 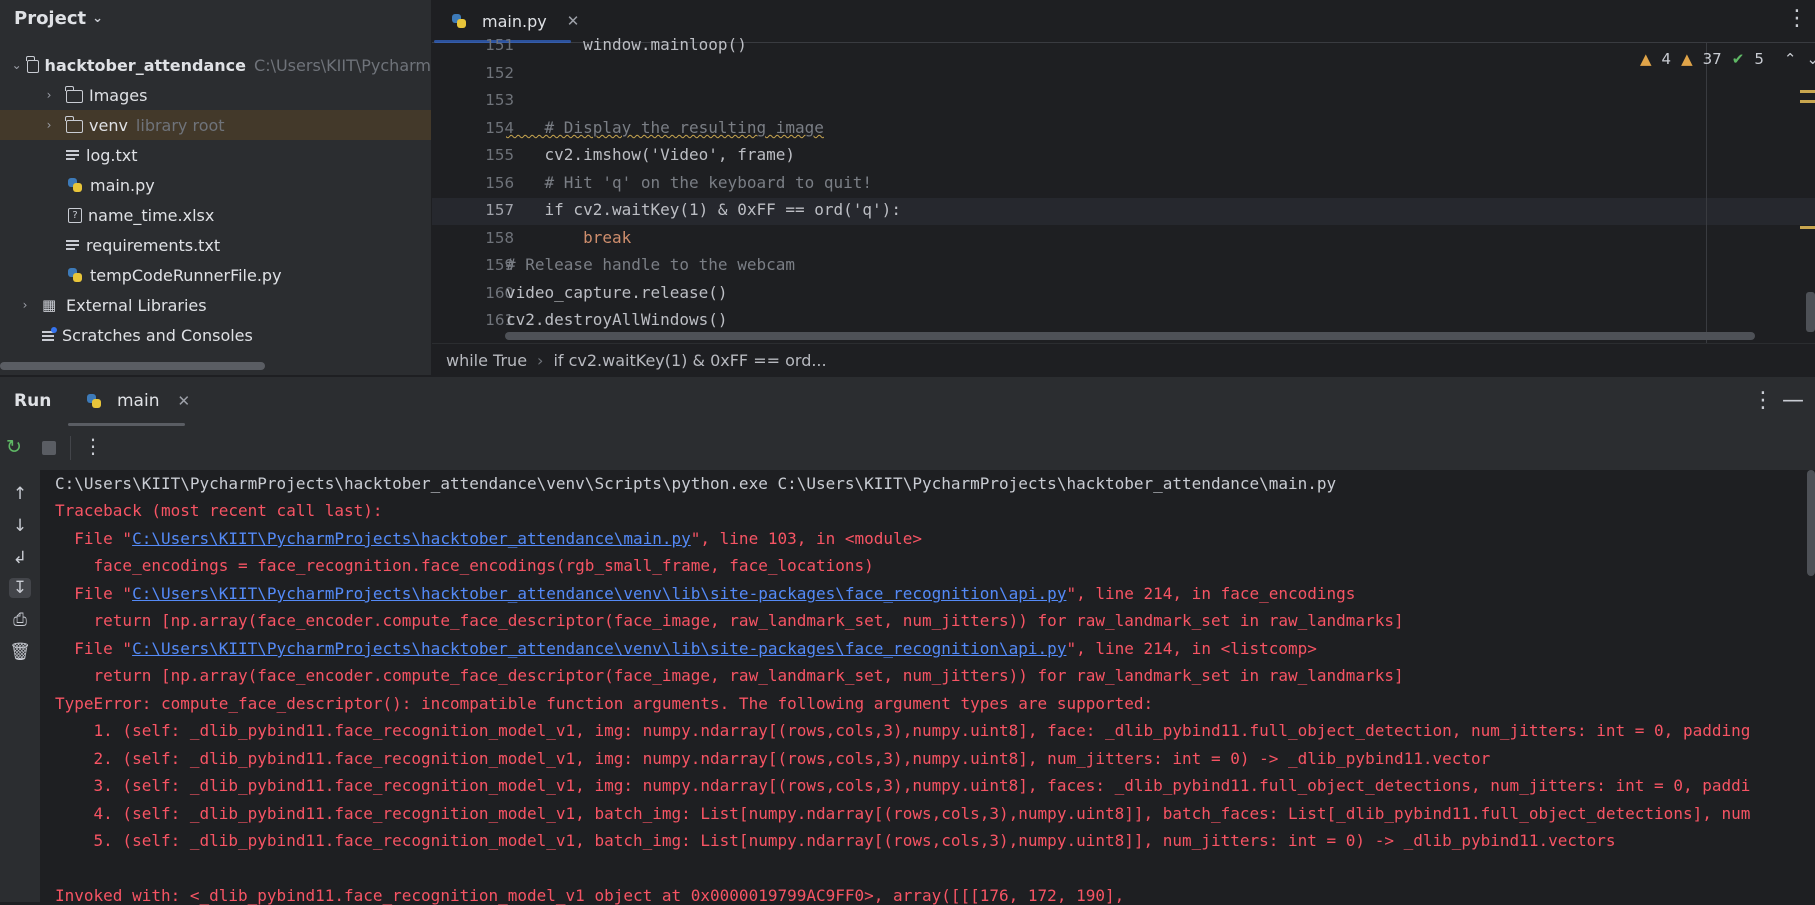 What do you see at coordinates (49, 305) in the screenshot?
I see `library-icon: ▦` at bounding box center [49, 305].